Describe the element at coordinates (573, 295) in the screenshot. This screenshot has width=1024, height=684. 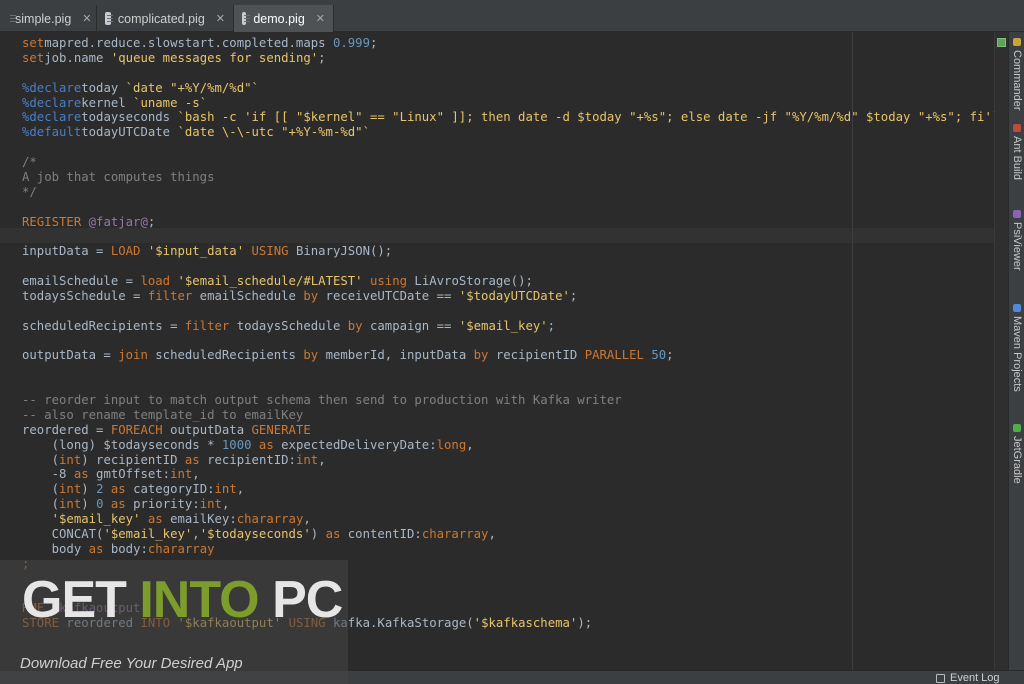
I see `code-token: ;` at that location.